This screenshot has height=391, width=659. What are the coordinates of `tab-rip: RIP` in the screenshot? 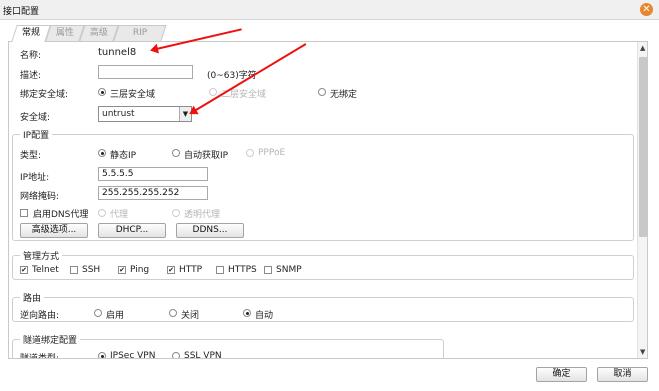 It's located at (140, 33).